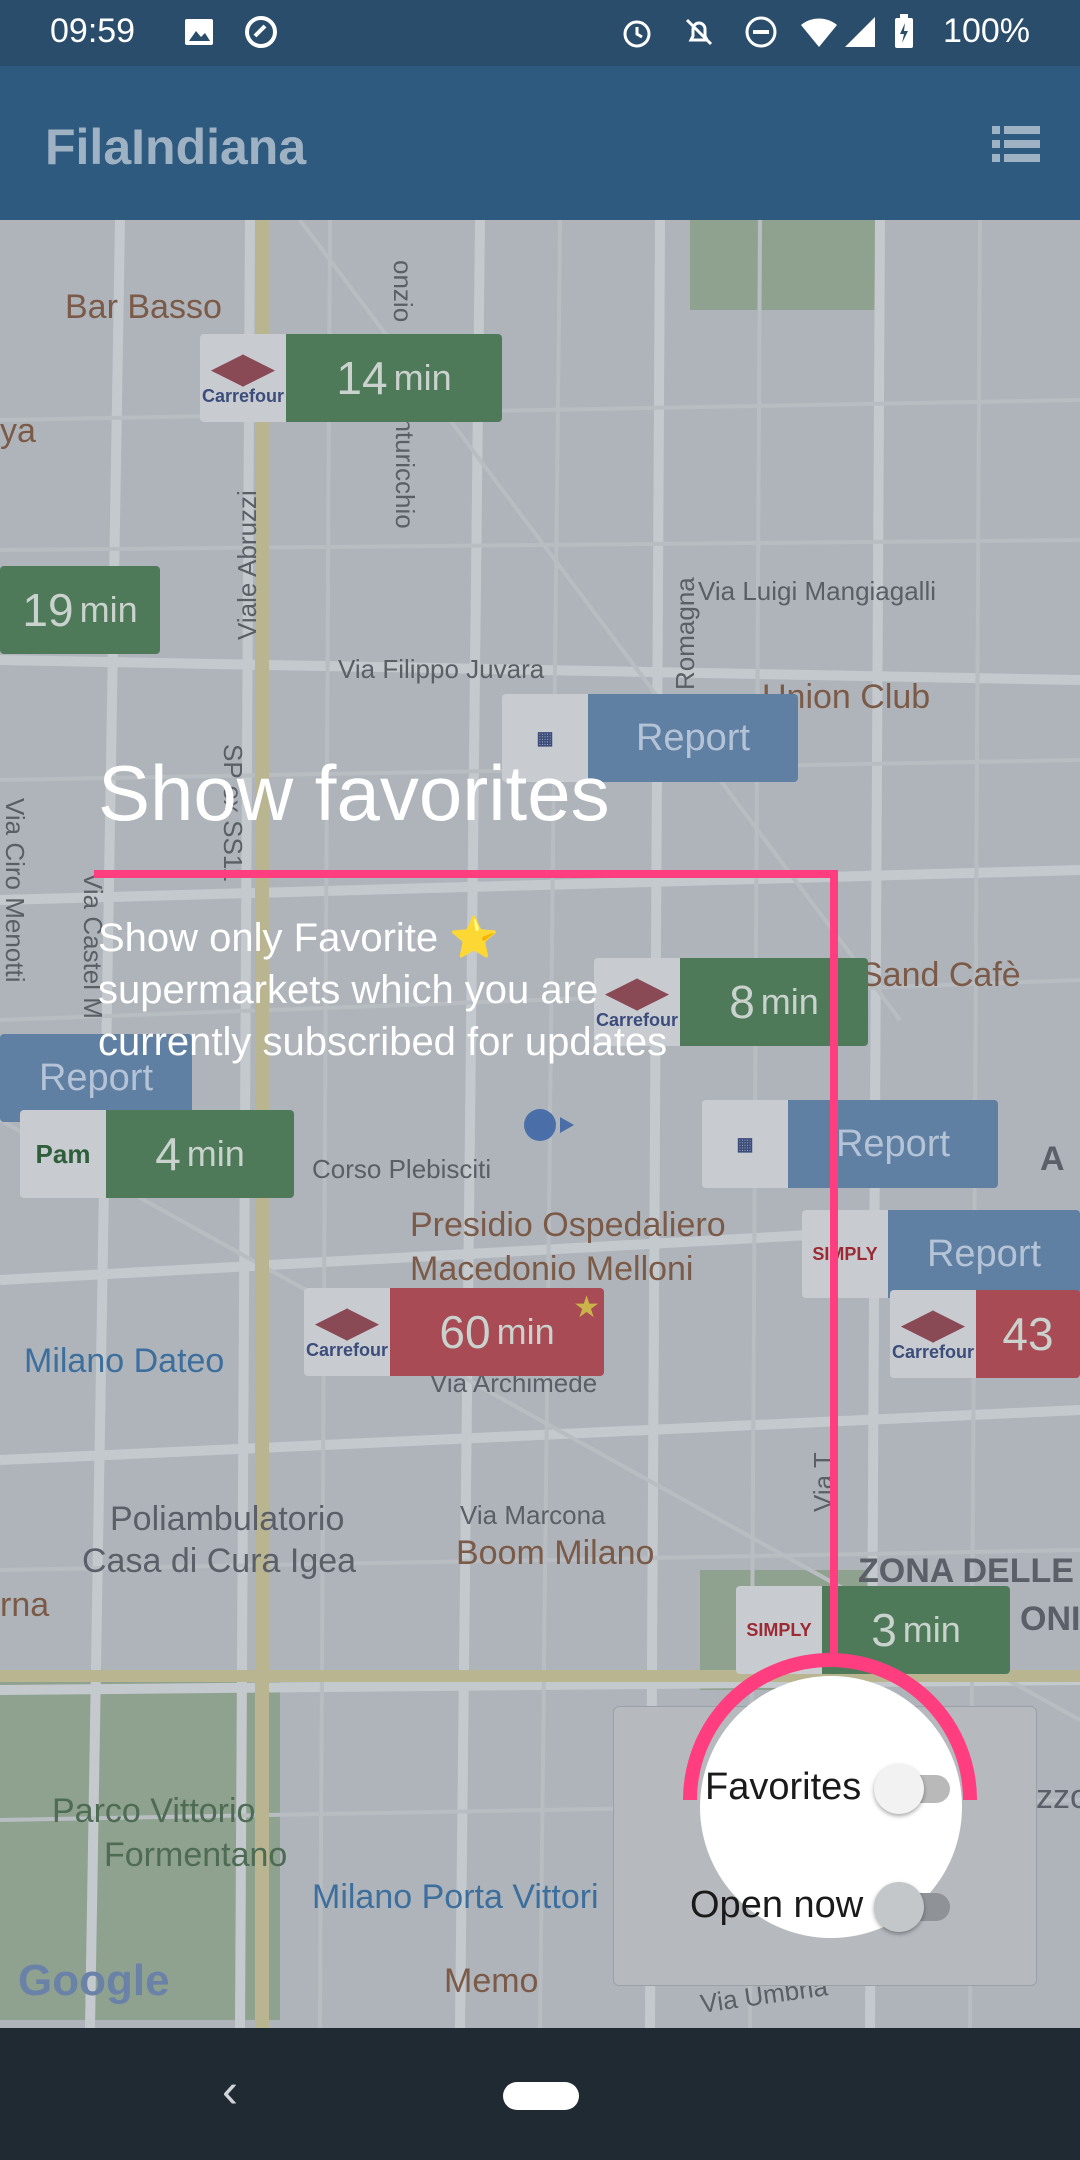  Describe the element at coordinates (48, 610) in the screenshot. I see `pin-minutes: 19` at that location.